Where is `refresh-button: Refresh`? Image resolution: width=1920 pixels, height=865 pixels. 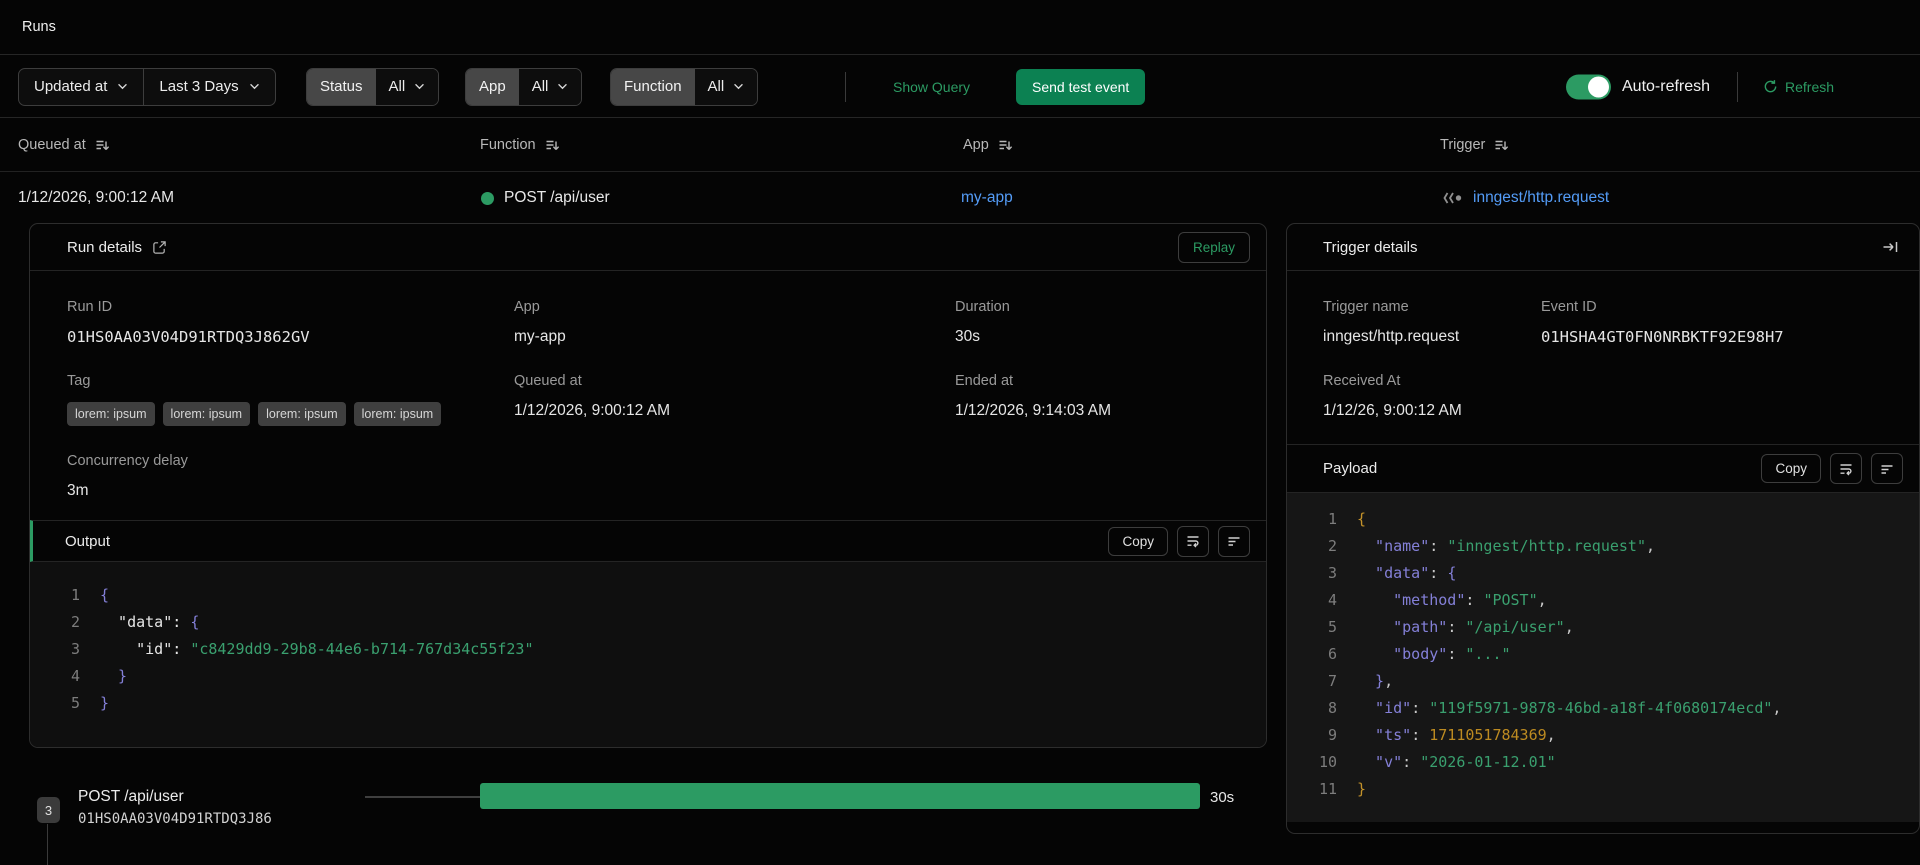 refresh-button: Refresh is located at coordinates (1798, 87).